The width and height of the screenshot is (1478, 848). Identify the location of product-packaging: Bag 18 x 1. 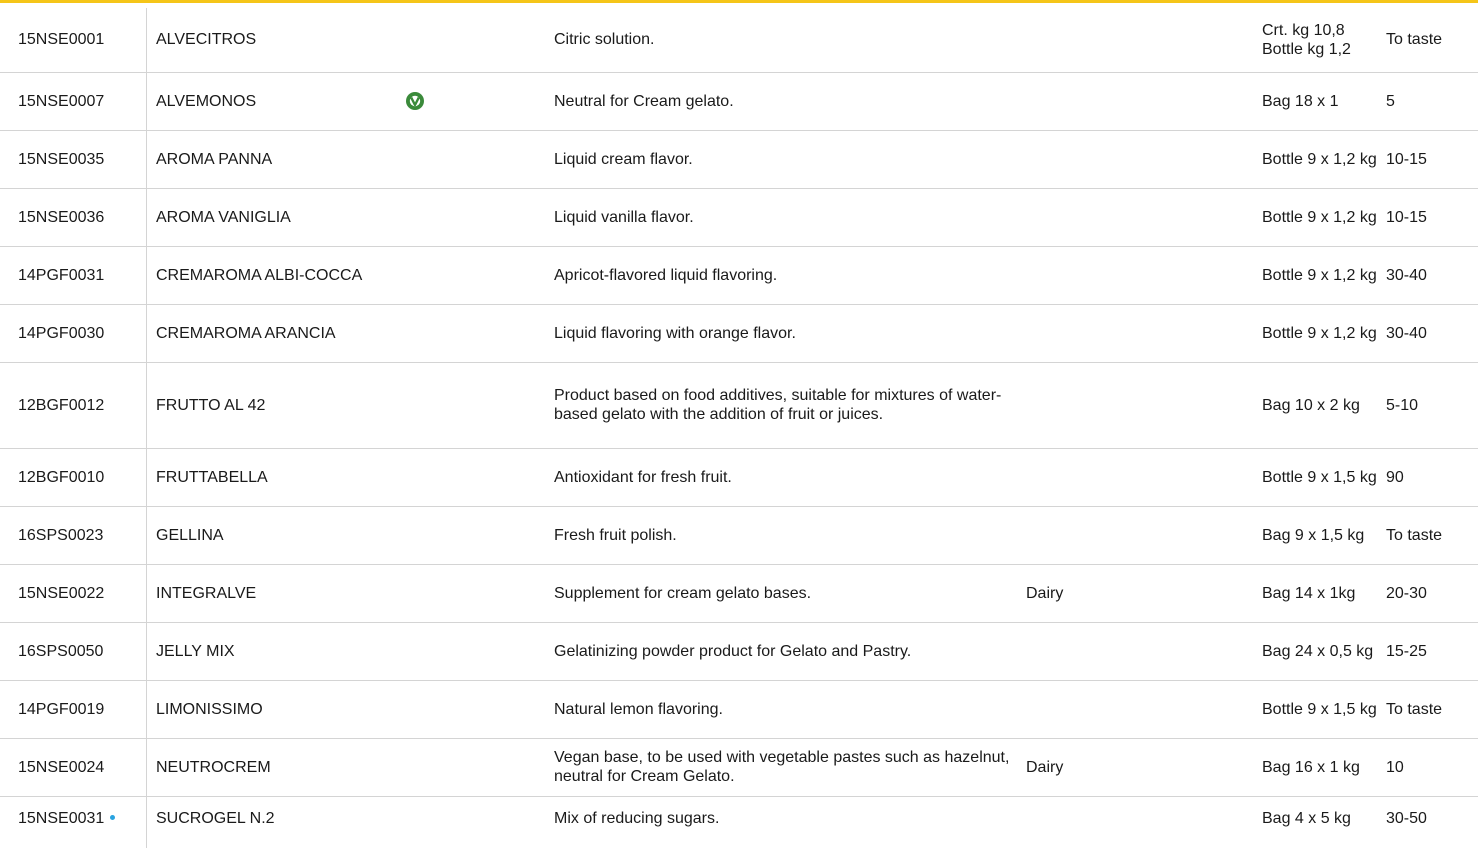
(1324, 101).